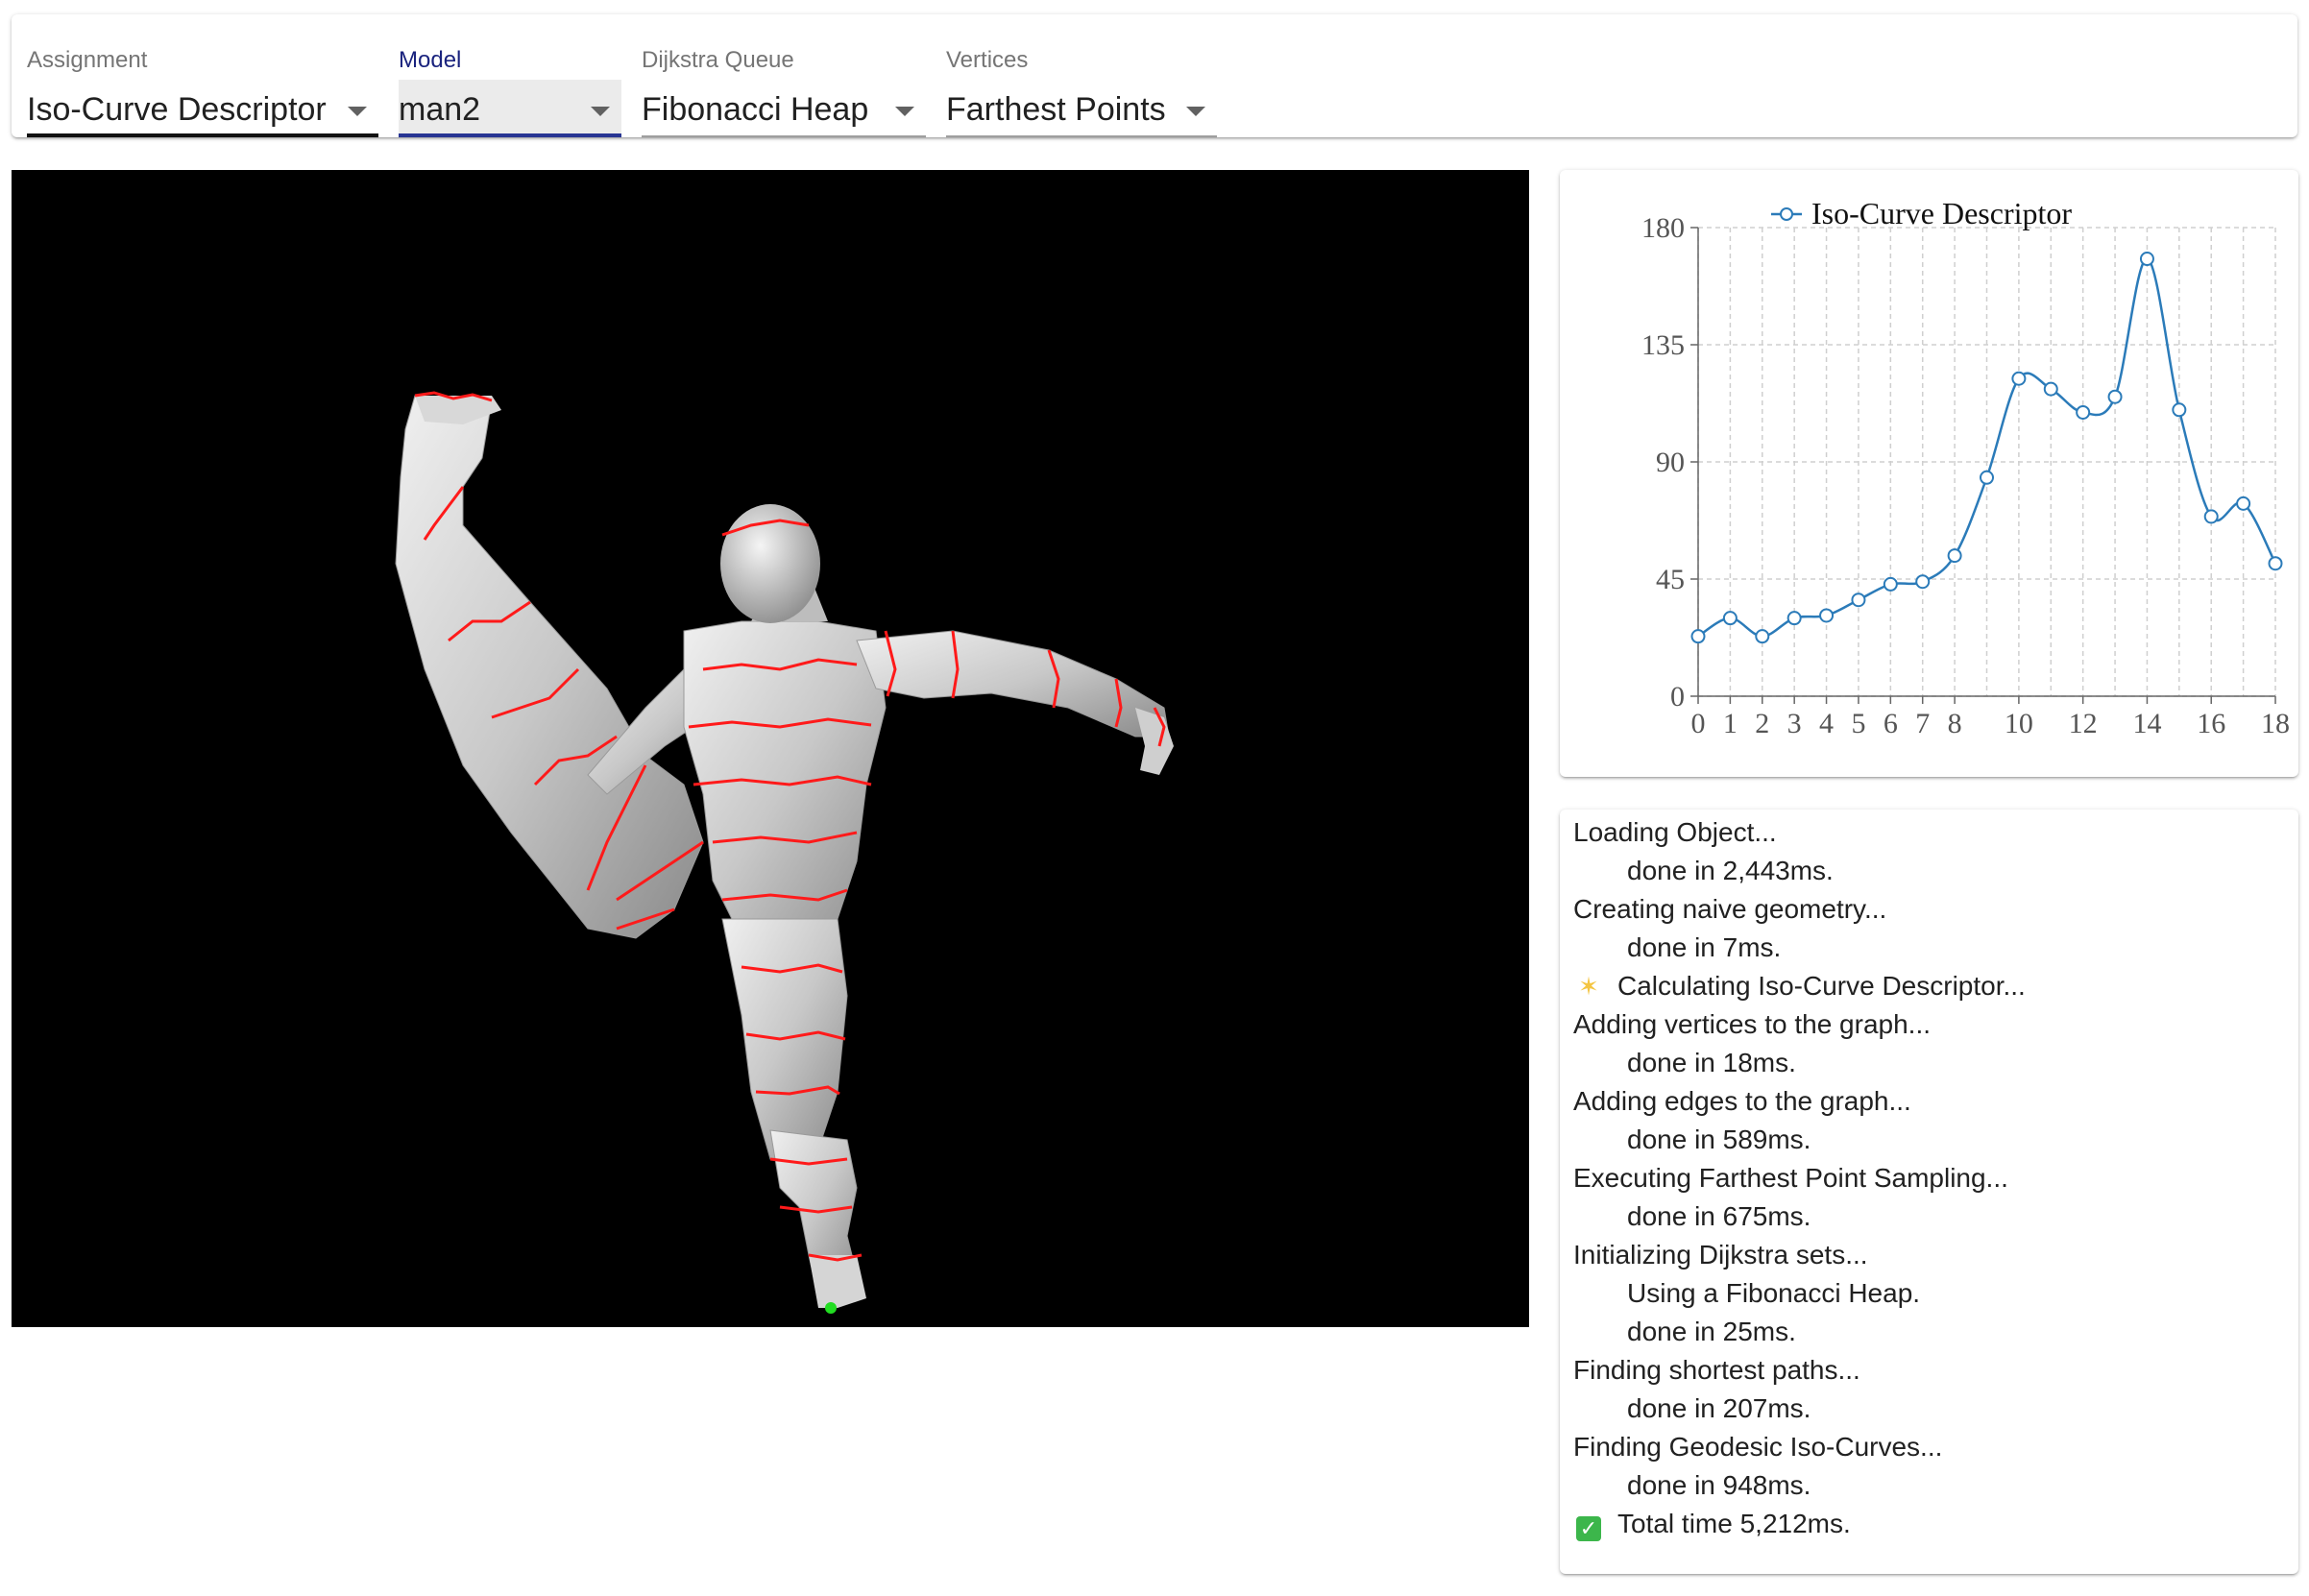  What do you see at coordinates (1670, 462) in the screenshot?
I see `y-tick-label: 90` at bounding box center [1670, 462].